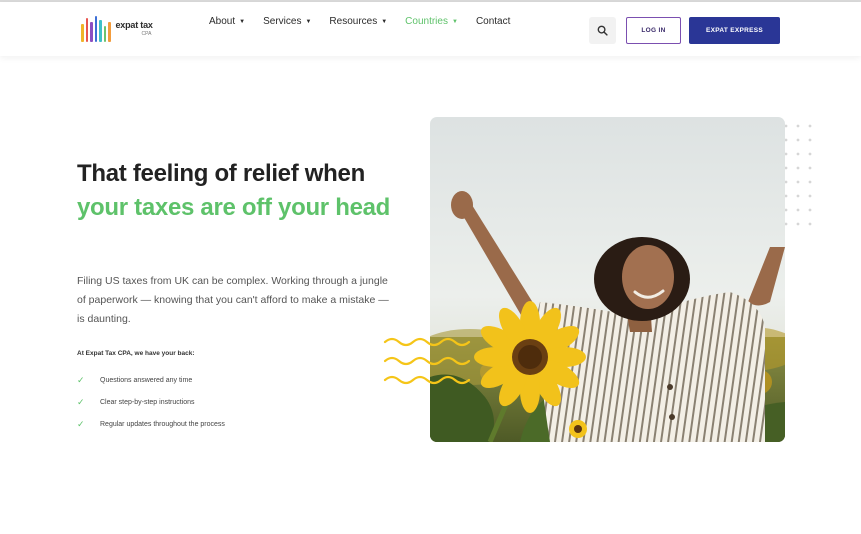  I want to click on logo-bars-icon, so click(96, 29).